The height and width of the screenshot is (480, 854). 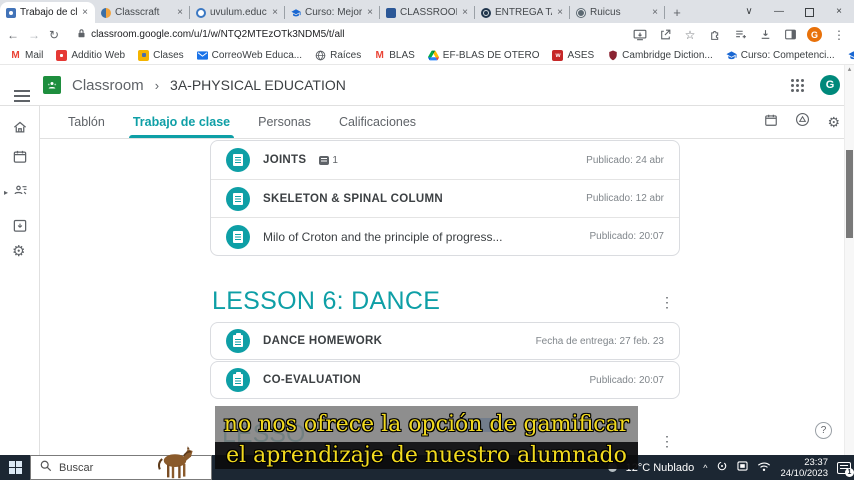 What do you see at coordinates (743, 467) in the screenshot?
I see `tray-app-icon` at bounding box center [743, 467].